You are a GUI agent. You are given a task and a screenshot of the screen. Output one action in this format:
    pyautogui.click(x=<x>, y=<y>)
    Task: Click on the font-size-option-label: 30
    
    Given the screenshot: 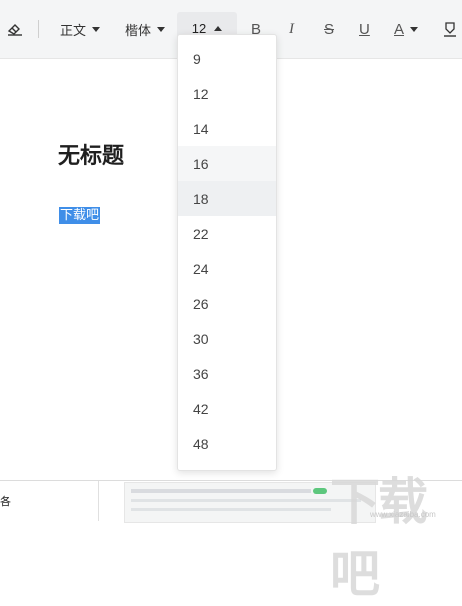 What is the action you would take?
    pyautogui.click(x=201, y=338)
    